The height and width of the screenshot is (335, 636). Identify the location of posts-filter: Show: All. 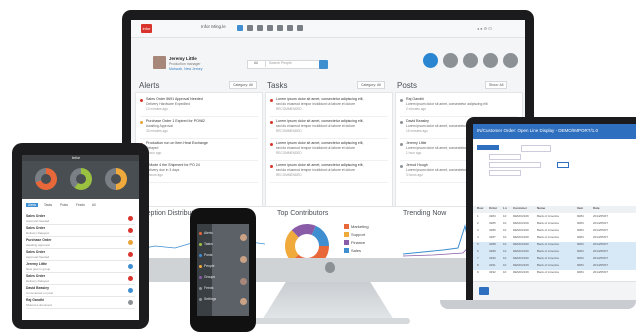
(496, 85).